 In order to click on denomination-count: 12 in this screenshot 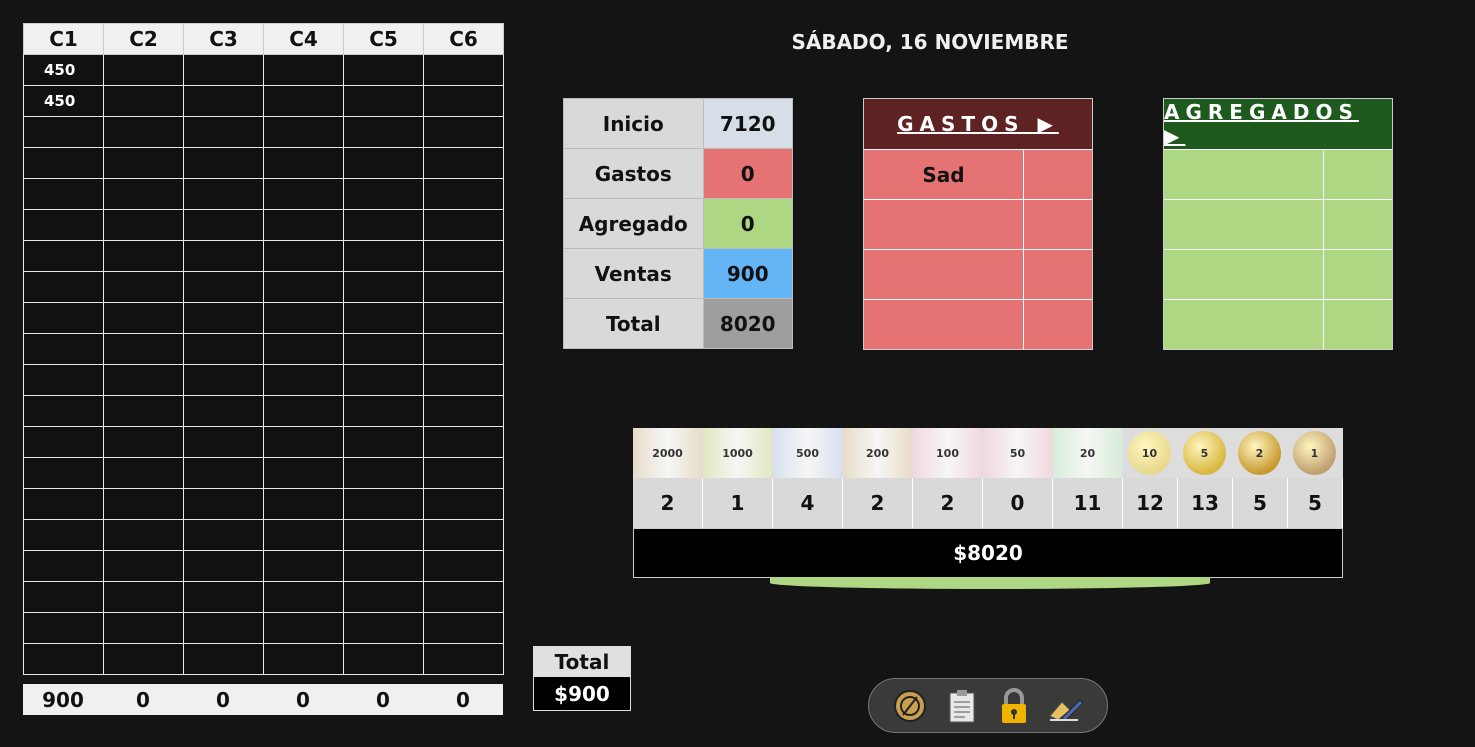, I will do `click(1150, 503)`.